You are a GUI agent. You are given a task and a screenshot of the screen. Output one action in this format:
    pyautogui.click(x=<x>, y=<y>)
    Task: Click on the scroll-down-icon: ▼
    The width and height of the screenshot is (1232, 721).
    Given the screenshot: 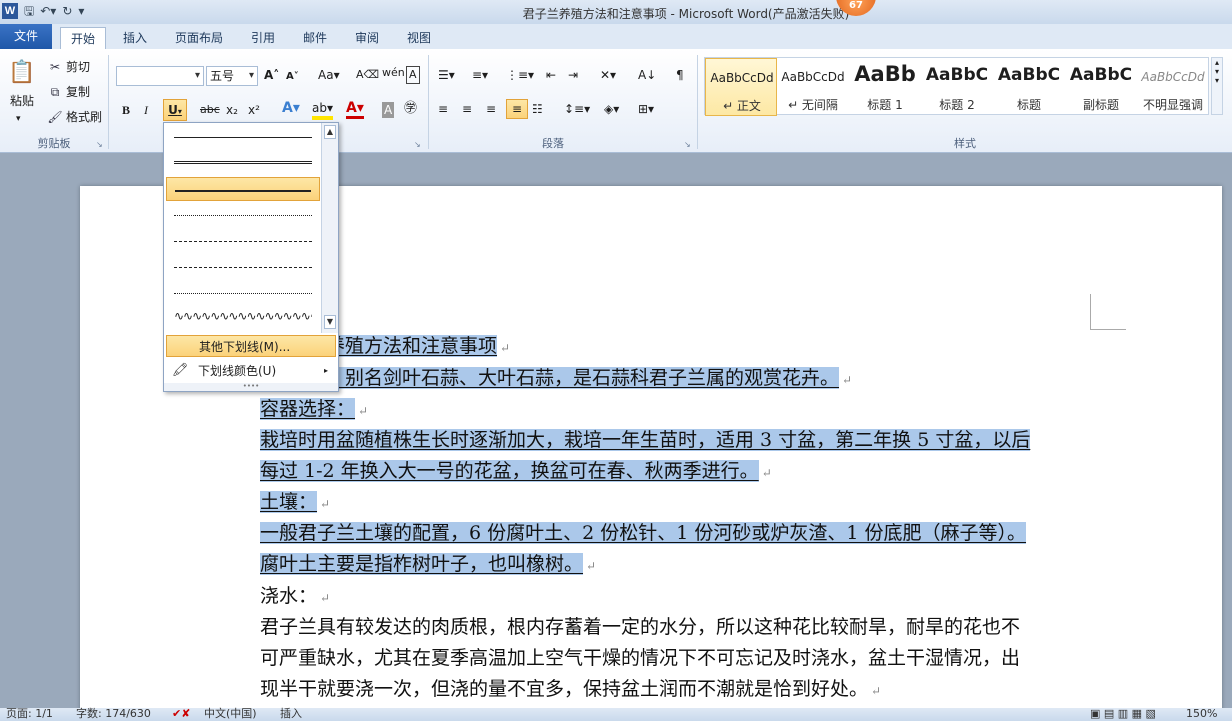 What is the action you would take?
    pyautogui.click(x=330, y=322)
    